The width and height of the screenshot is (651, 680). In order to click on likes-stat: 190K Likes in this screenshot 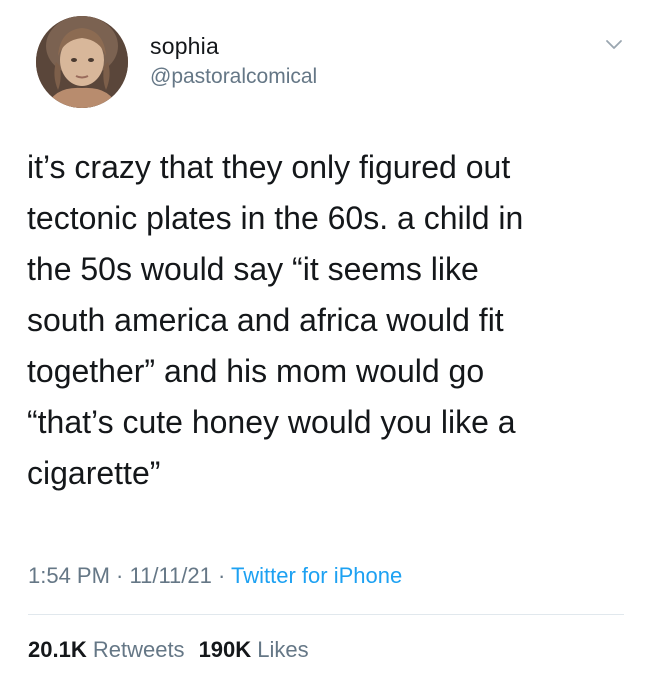, I will do `click(254, 649)`.